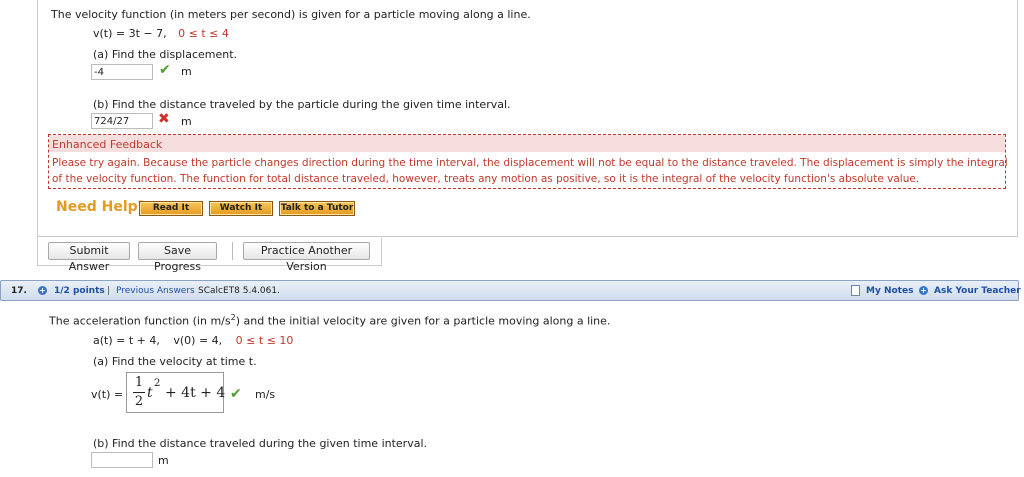 The width and height of the screenshot is (1024, 477). I want to click on previous-answers-link: Previous Answers, so click(155, 291).